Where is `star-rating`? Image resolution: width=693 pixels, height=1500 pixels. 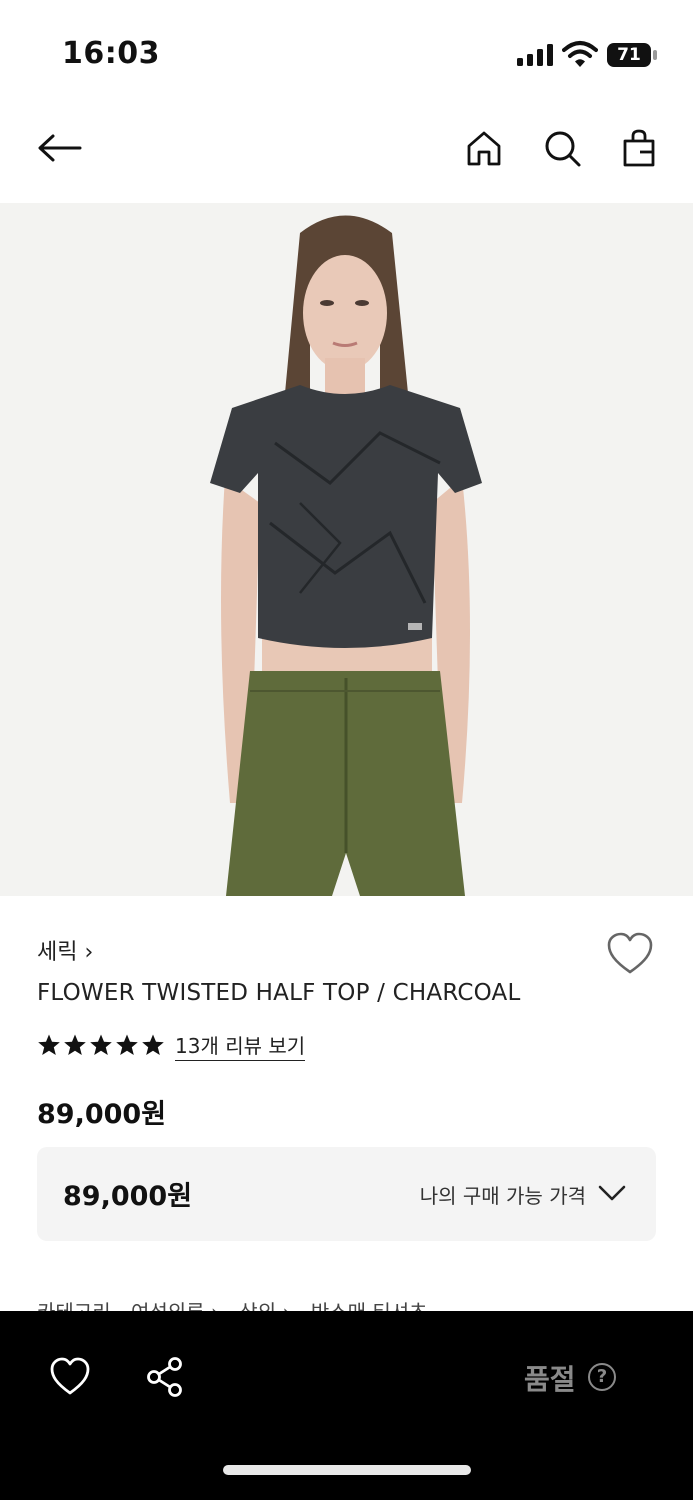
star-rating is located at coordinates (101, 1045).